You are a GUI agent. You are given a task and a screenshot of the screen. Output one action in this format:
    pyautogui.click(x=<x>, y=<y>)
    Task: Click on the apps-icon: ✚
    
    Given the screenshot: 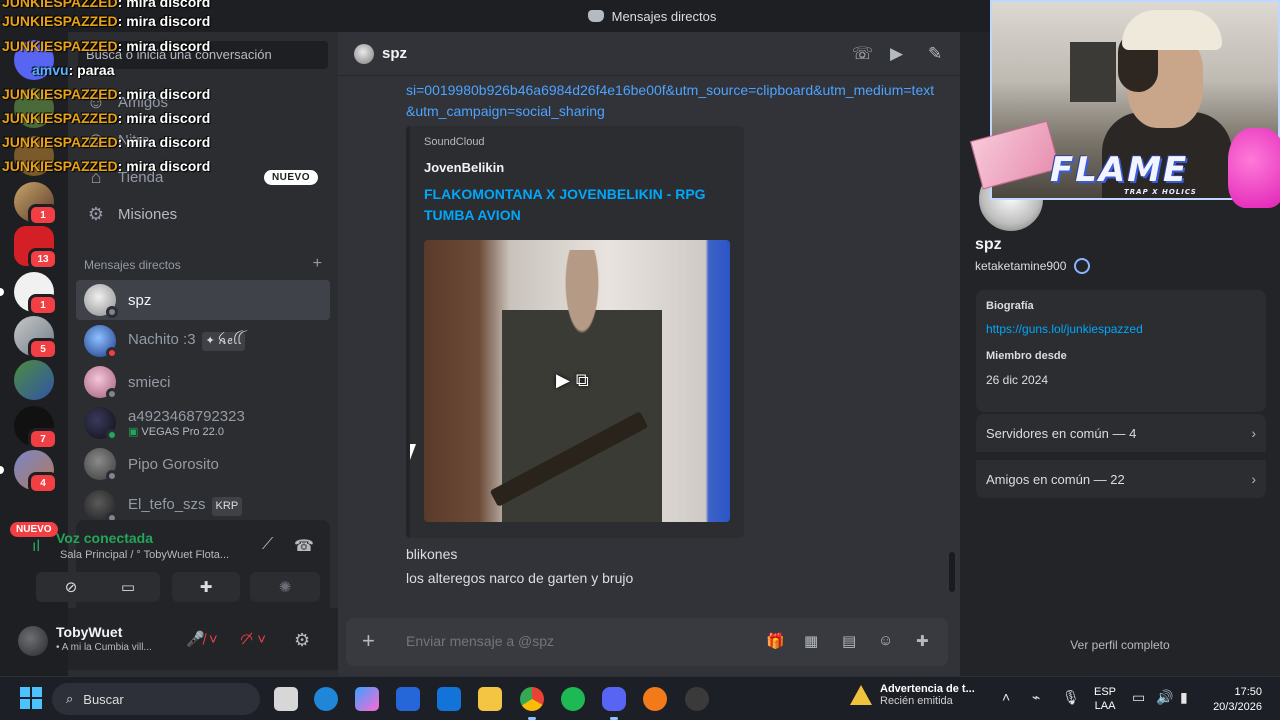 What is the action you would take?
    pyautogui.click(x=922, y=641)
    